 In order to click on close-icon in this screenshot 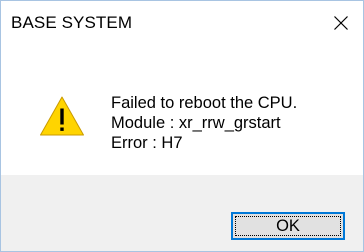, I will do `click(341, 23)`.